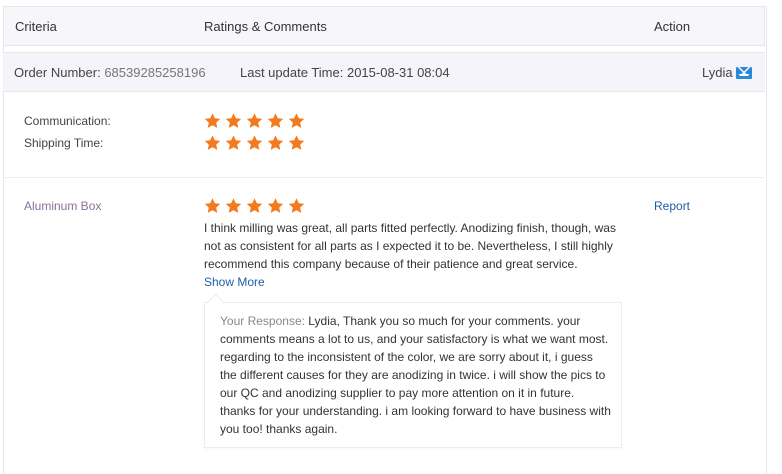 The height and width of the screenshot is (474, 782). What do you see at coordinates (345, 72) in the screenshot?
I see `last-update: Last update Time: 2015-08-31 08:04` at bounding box center [345, 72].